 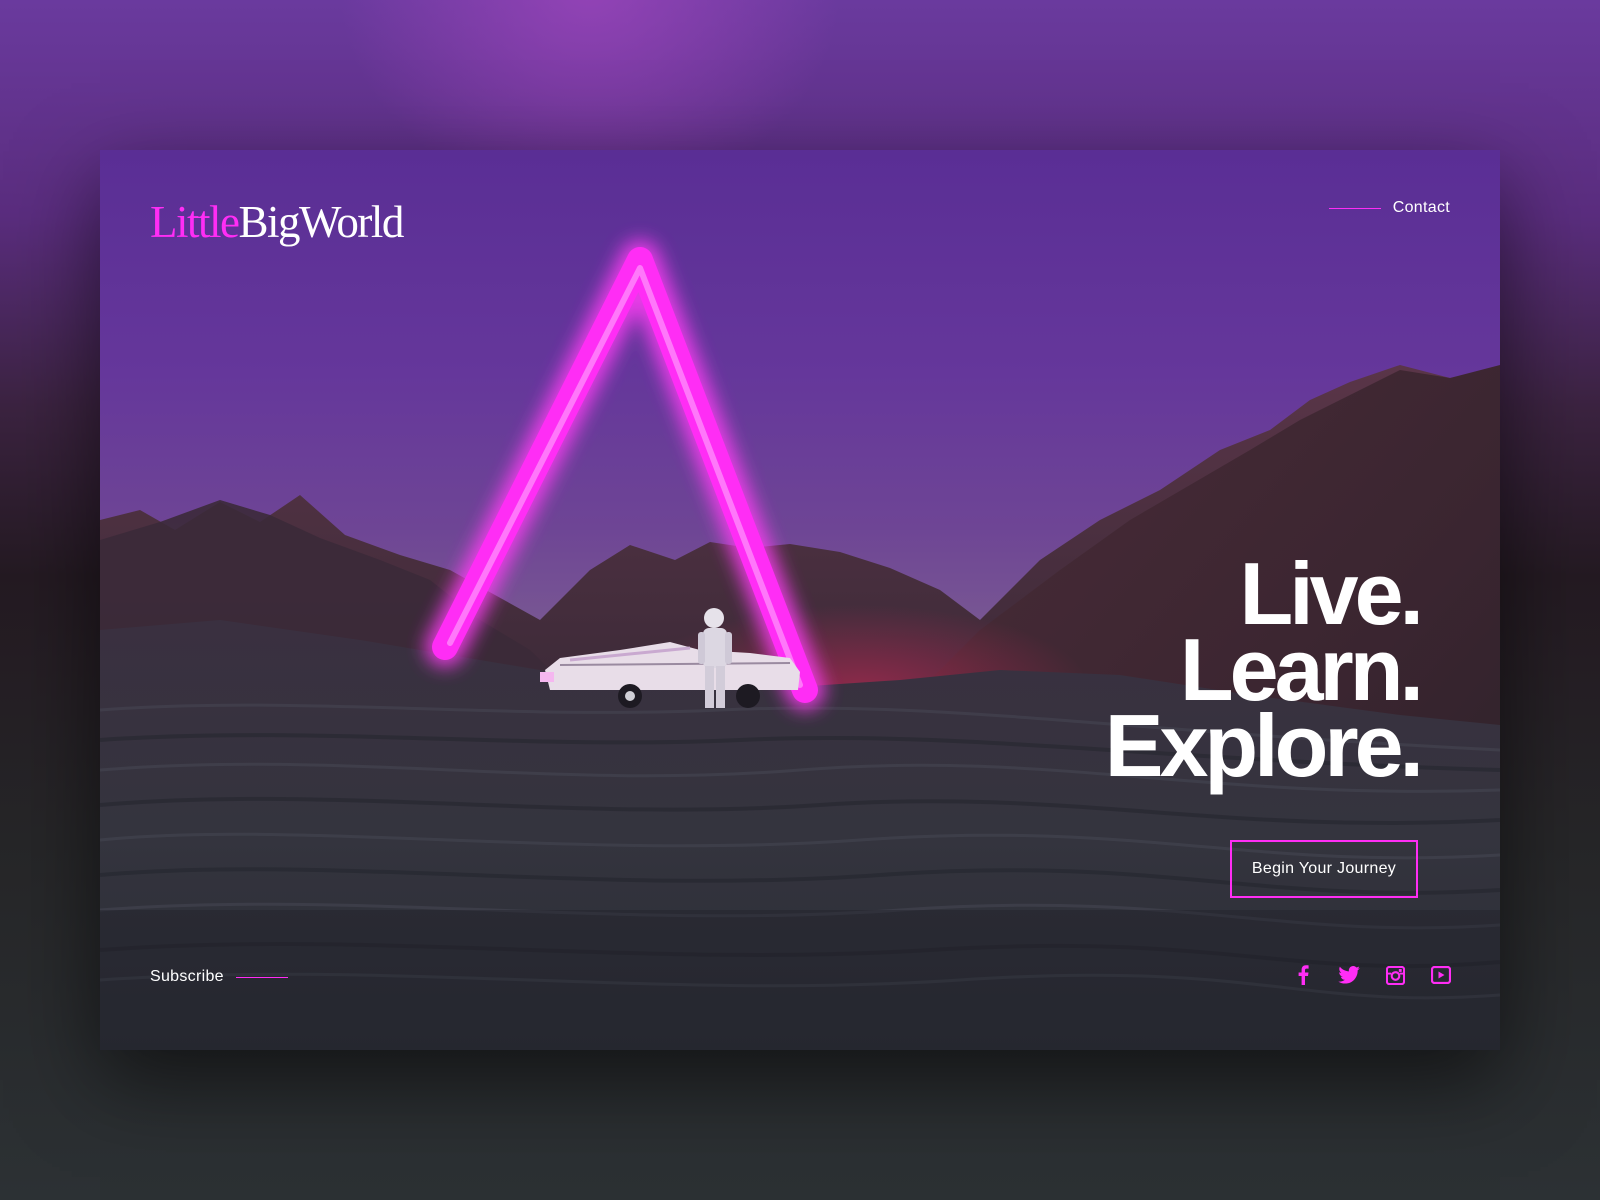 What do you see at coordinates (261, 977) in the screenshot?
I see `subscribe-accent-line` at bounding box center [261, 977].